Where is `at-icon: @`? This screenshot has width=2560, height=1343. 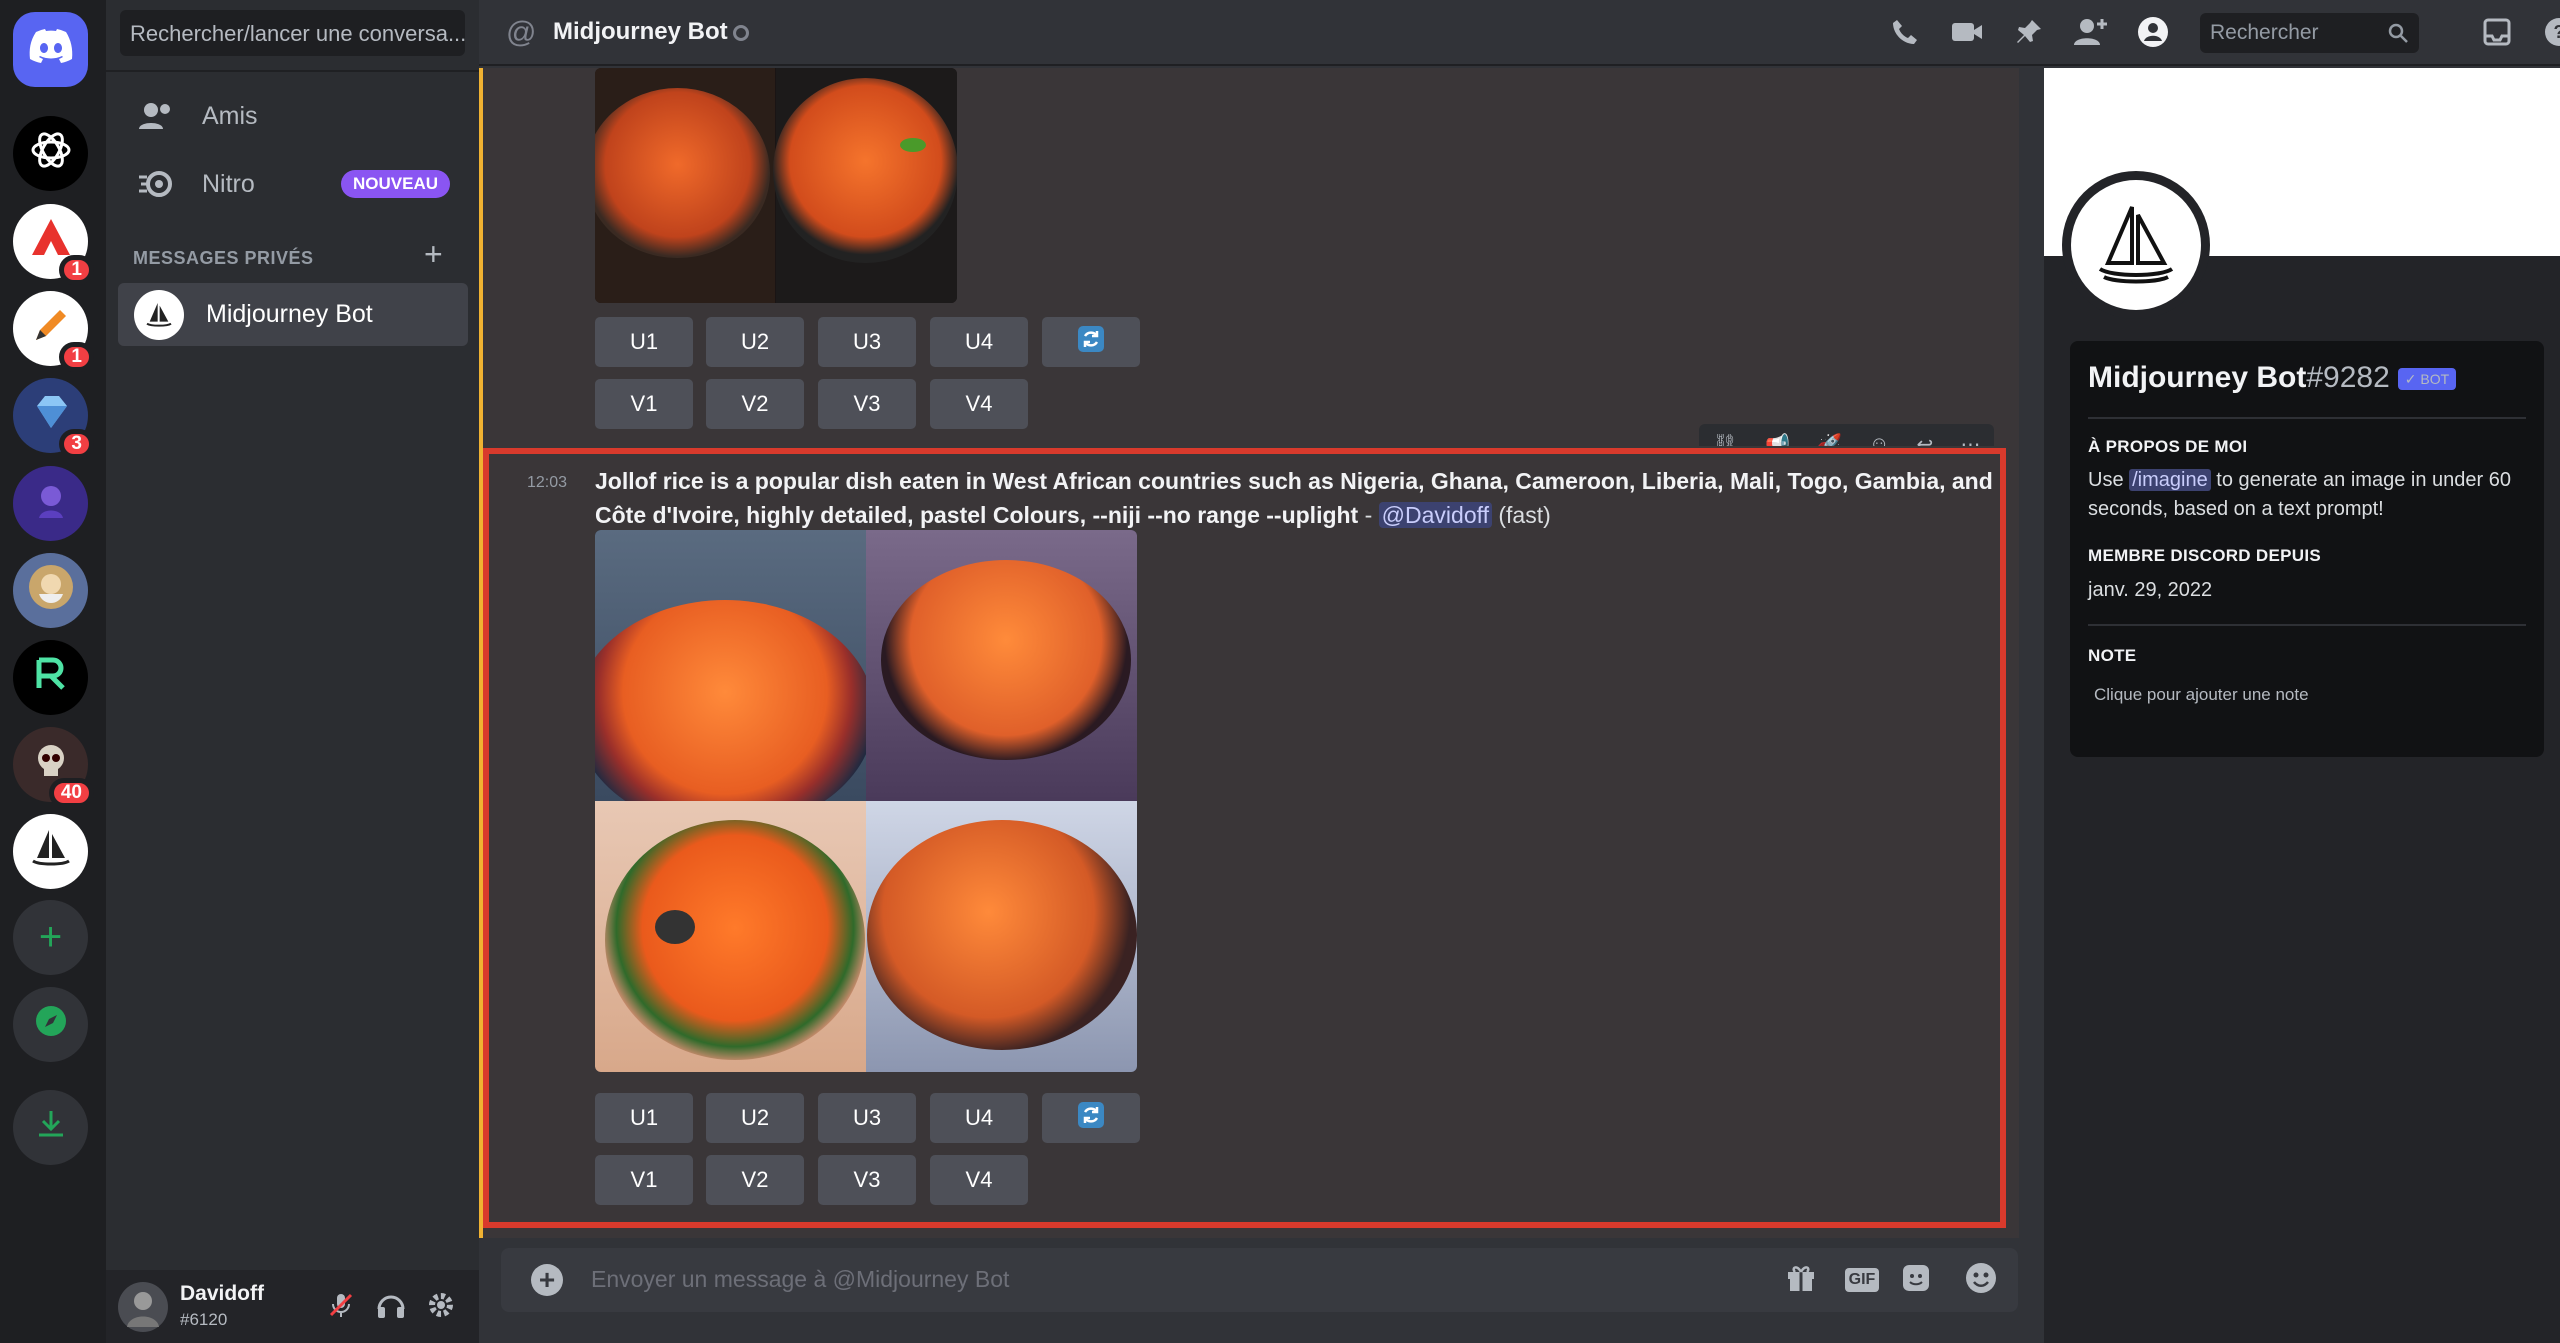
at-icon: @ is located at coordinates (521, 32).